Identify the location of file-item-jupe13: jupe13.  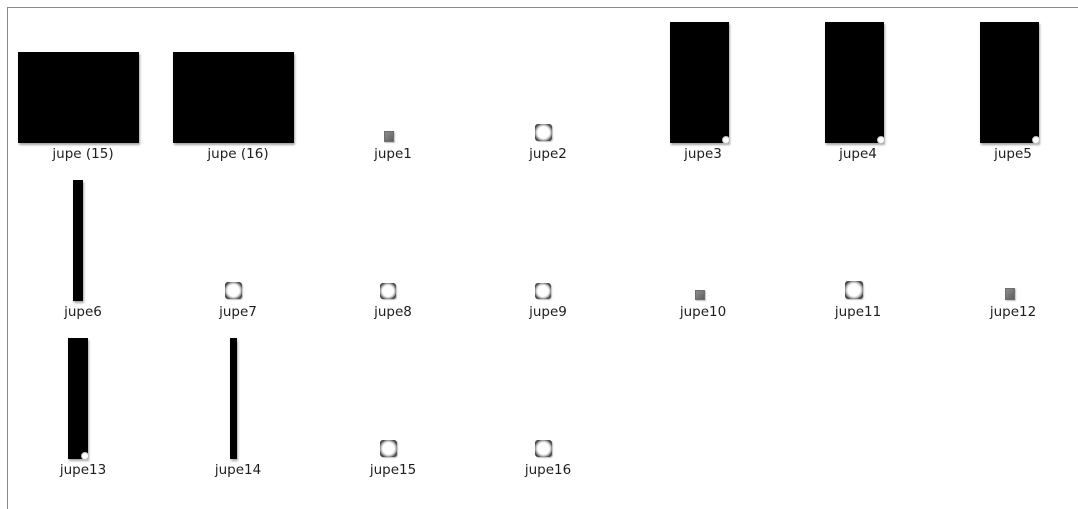
(83, 401).